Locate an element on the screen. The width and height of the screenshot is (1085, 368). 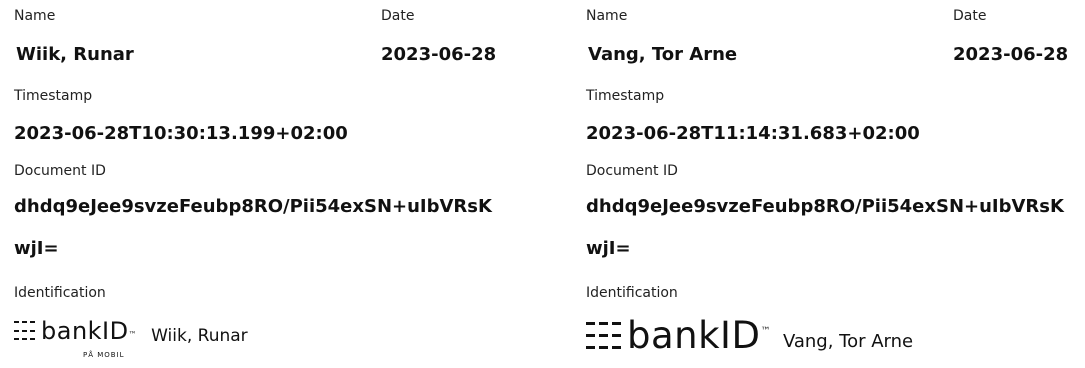
signer-name: Vang, Tor Arne is located at coordinates (663, 54).